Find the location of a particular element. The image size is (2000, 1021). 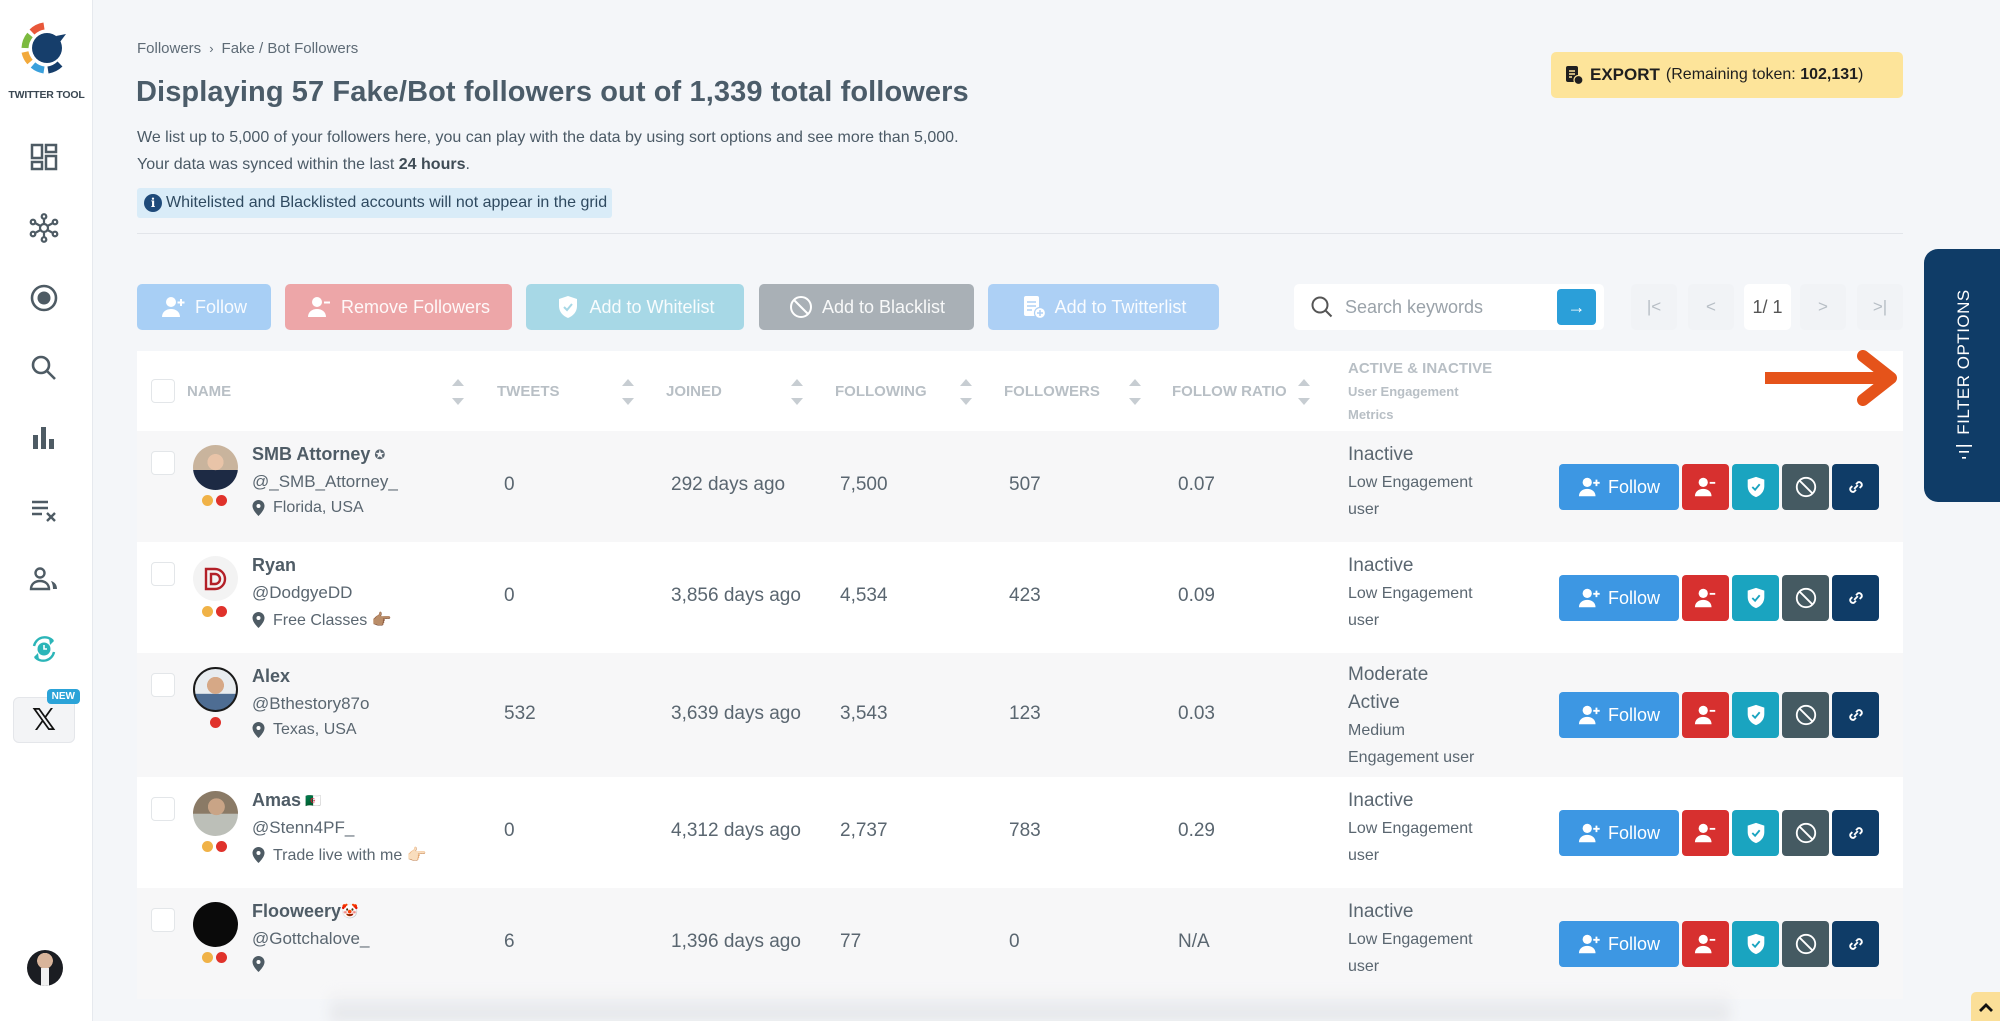

col-tweets: TWEETS is located at coordinates (528, 391).